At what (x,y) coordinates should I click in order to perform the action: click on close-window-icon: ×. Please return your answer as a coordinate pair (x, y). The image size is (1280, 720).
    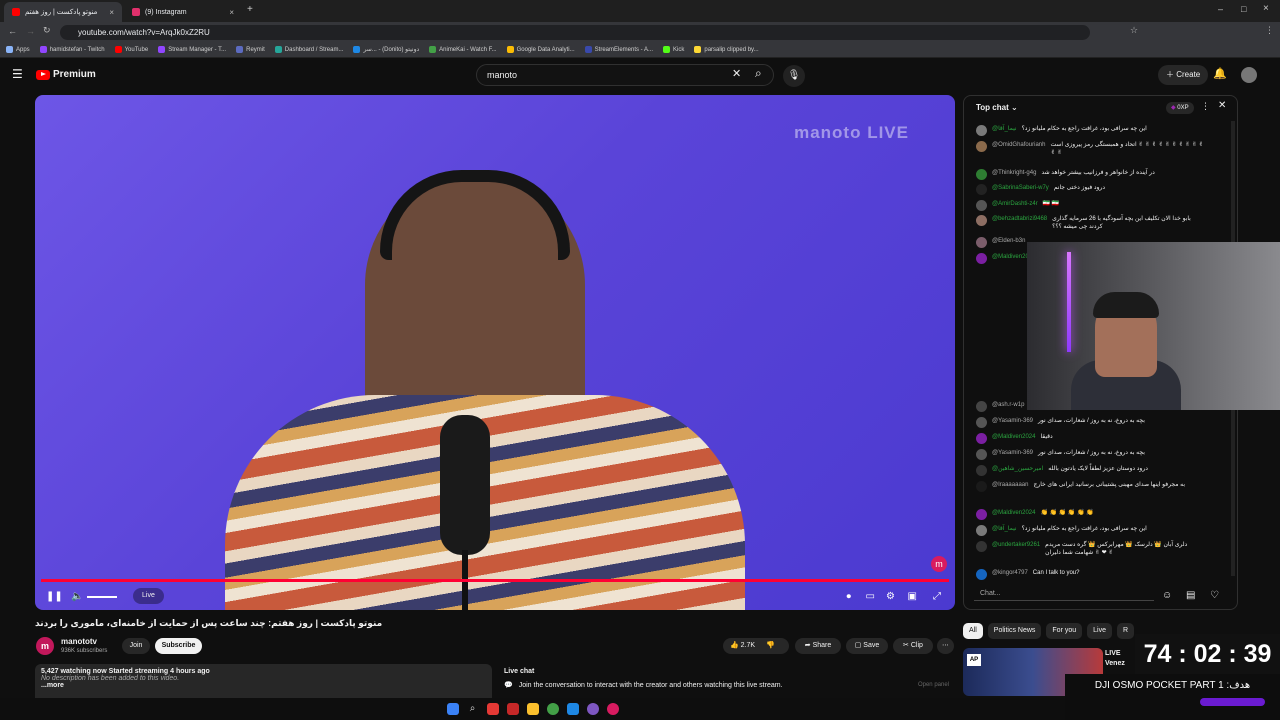
    Looking at the image, I should click on (1266, 8).